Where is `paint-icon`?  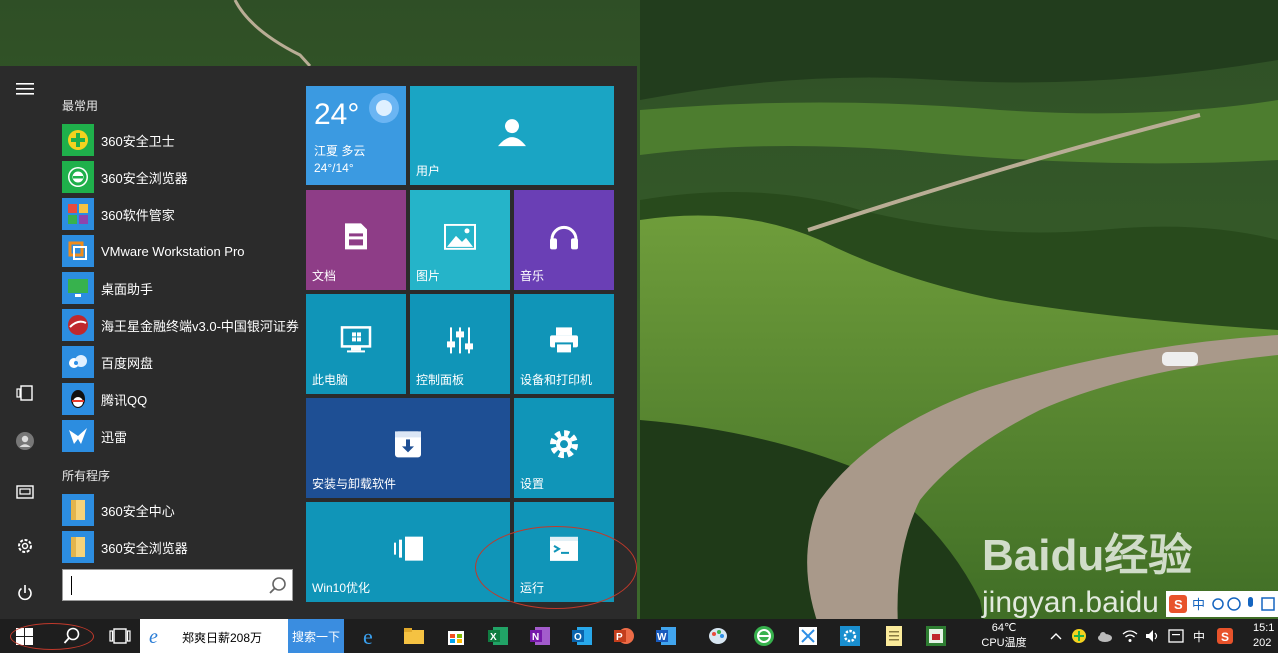
paint-icon is located at coordinates (718, 636).